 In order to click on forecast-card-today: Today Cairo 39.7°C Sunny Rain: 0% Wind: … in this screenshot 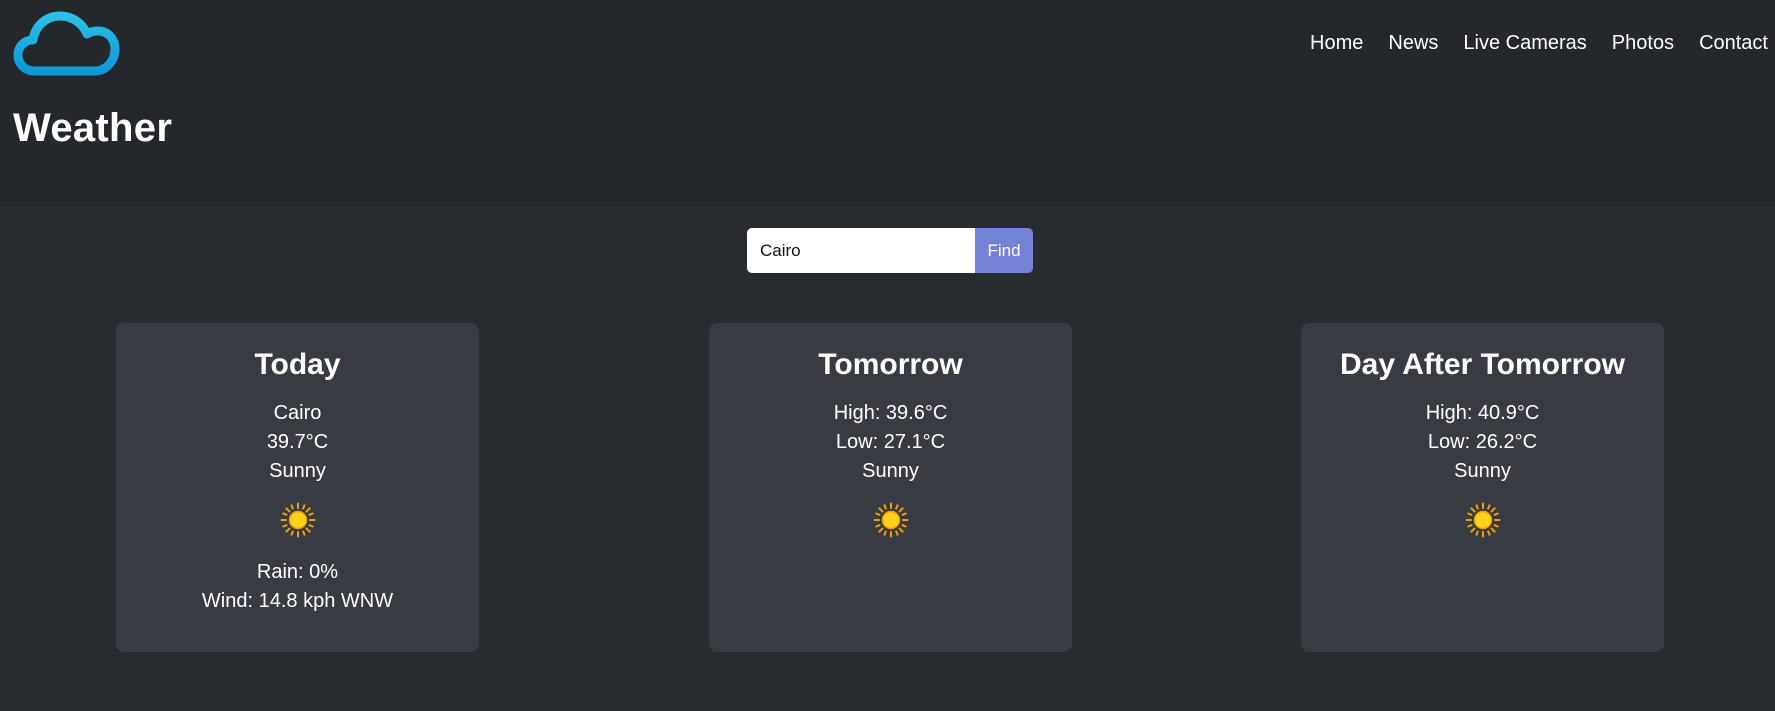, I will do `click(297, 487)`.